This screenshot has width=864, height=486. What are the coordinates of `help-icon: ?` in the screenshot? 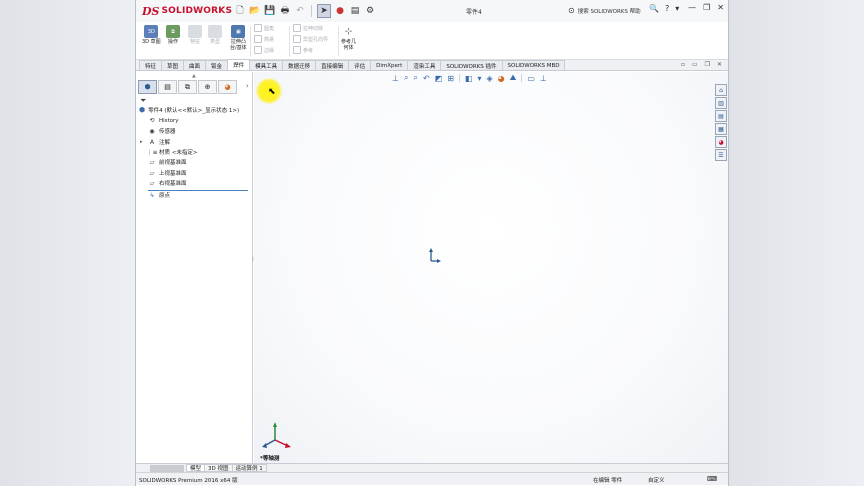 It's located at (667, 8).